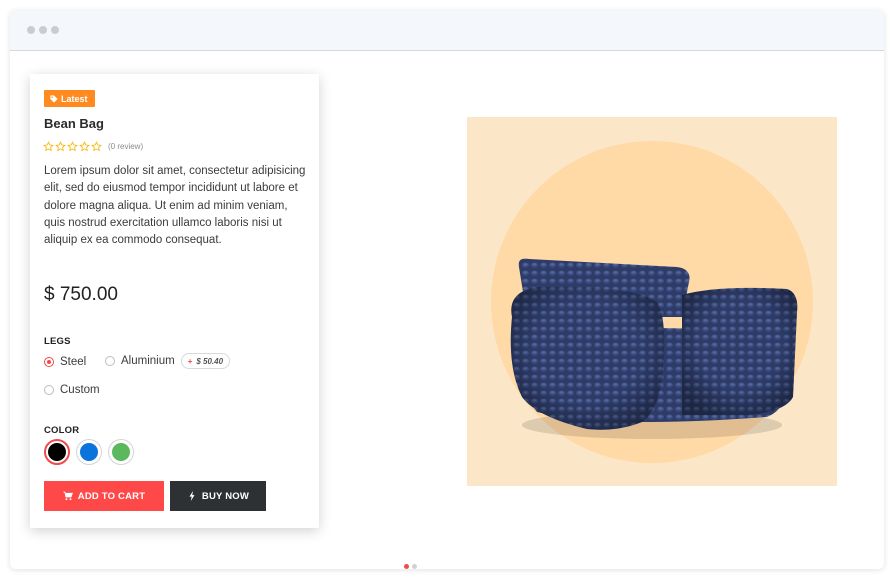 The width and height of the screenshot is (894, 579). I want to click on legs-option-custom: Custom, so click(72, 390).